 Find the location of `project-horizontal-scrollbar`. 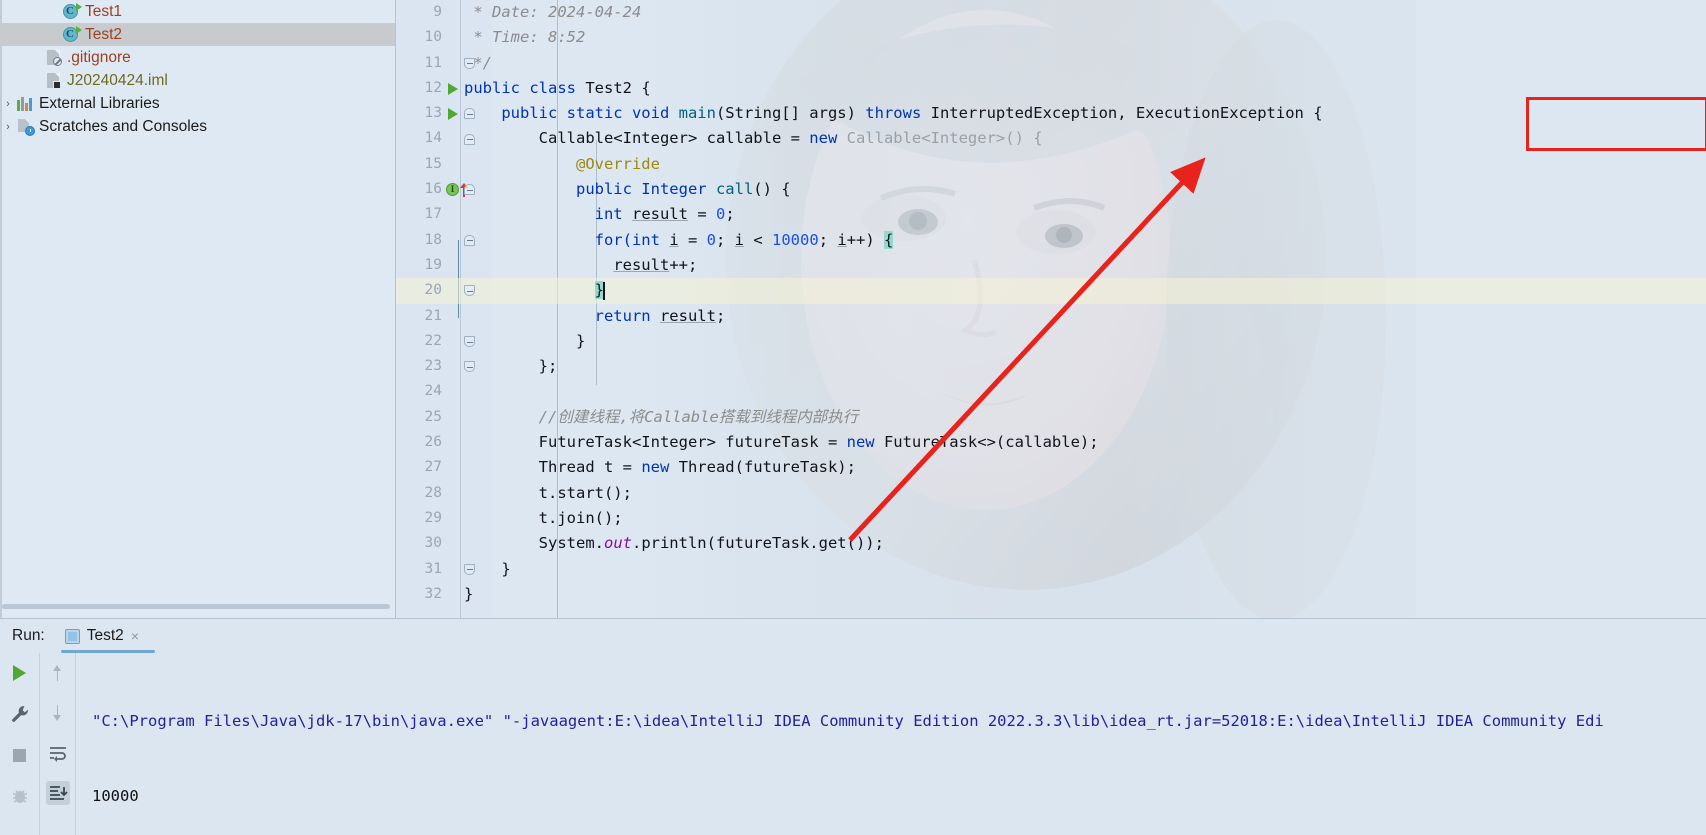

project-horizontal-scrollbar is located at coordinates (197, 606).